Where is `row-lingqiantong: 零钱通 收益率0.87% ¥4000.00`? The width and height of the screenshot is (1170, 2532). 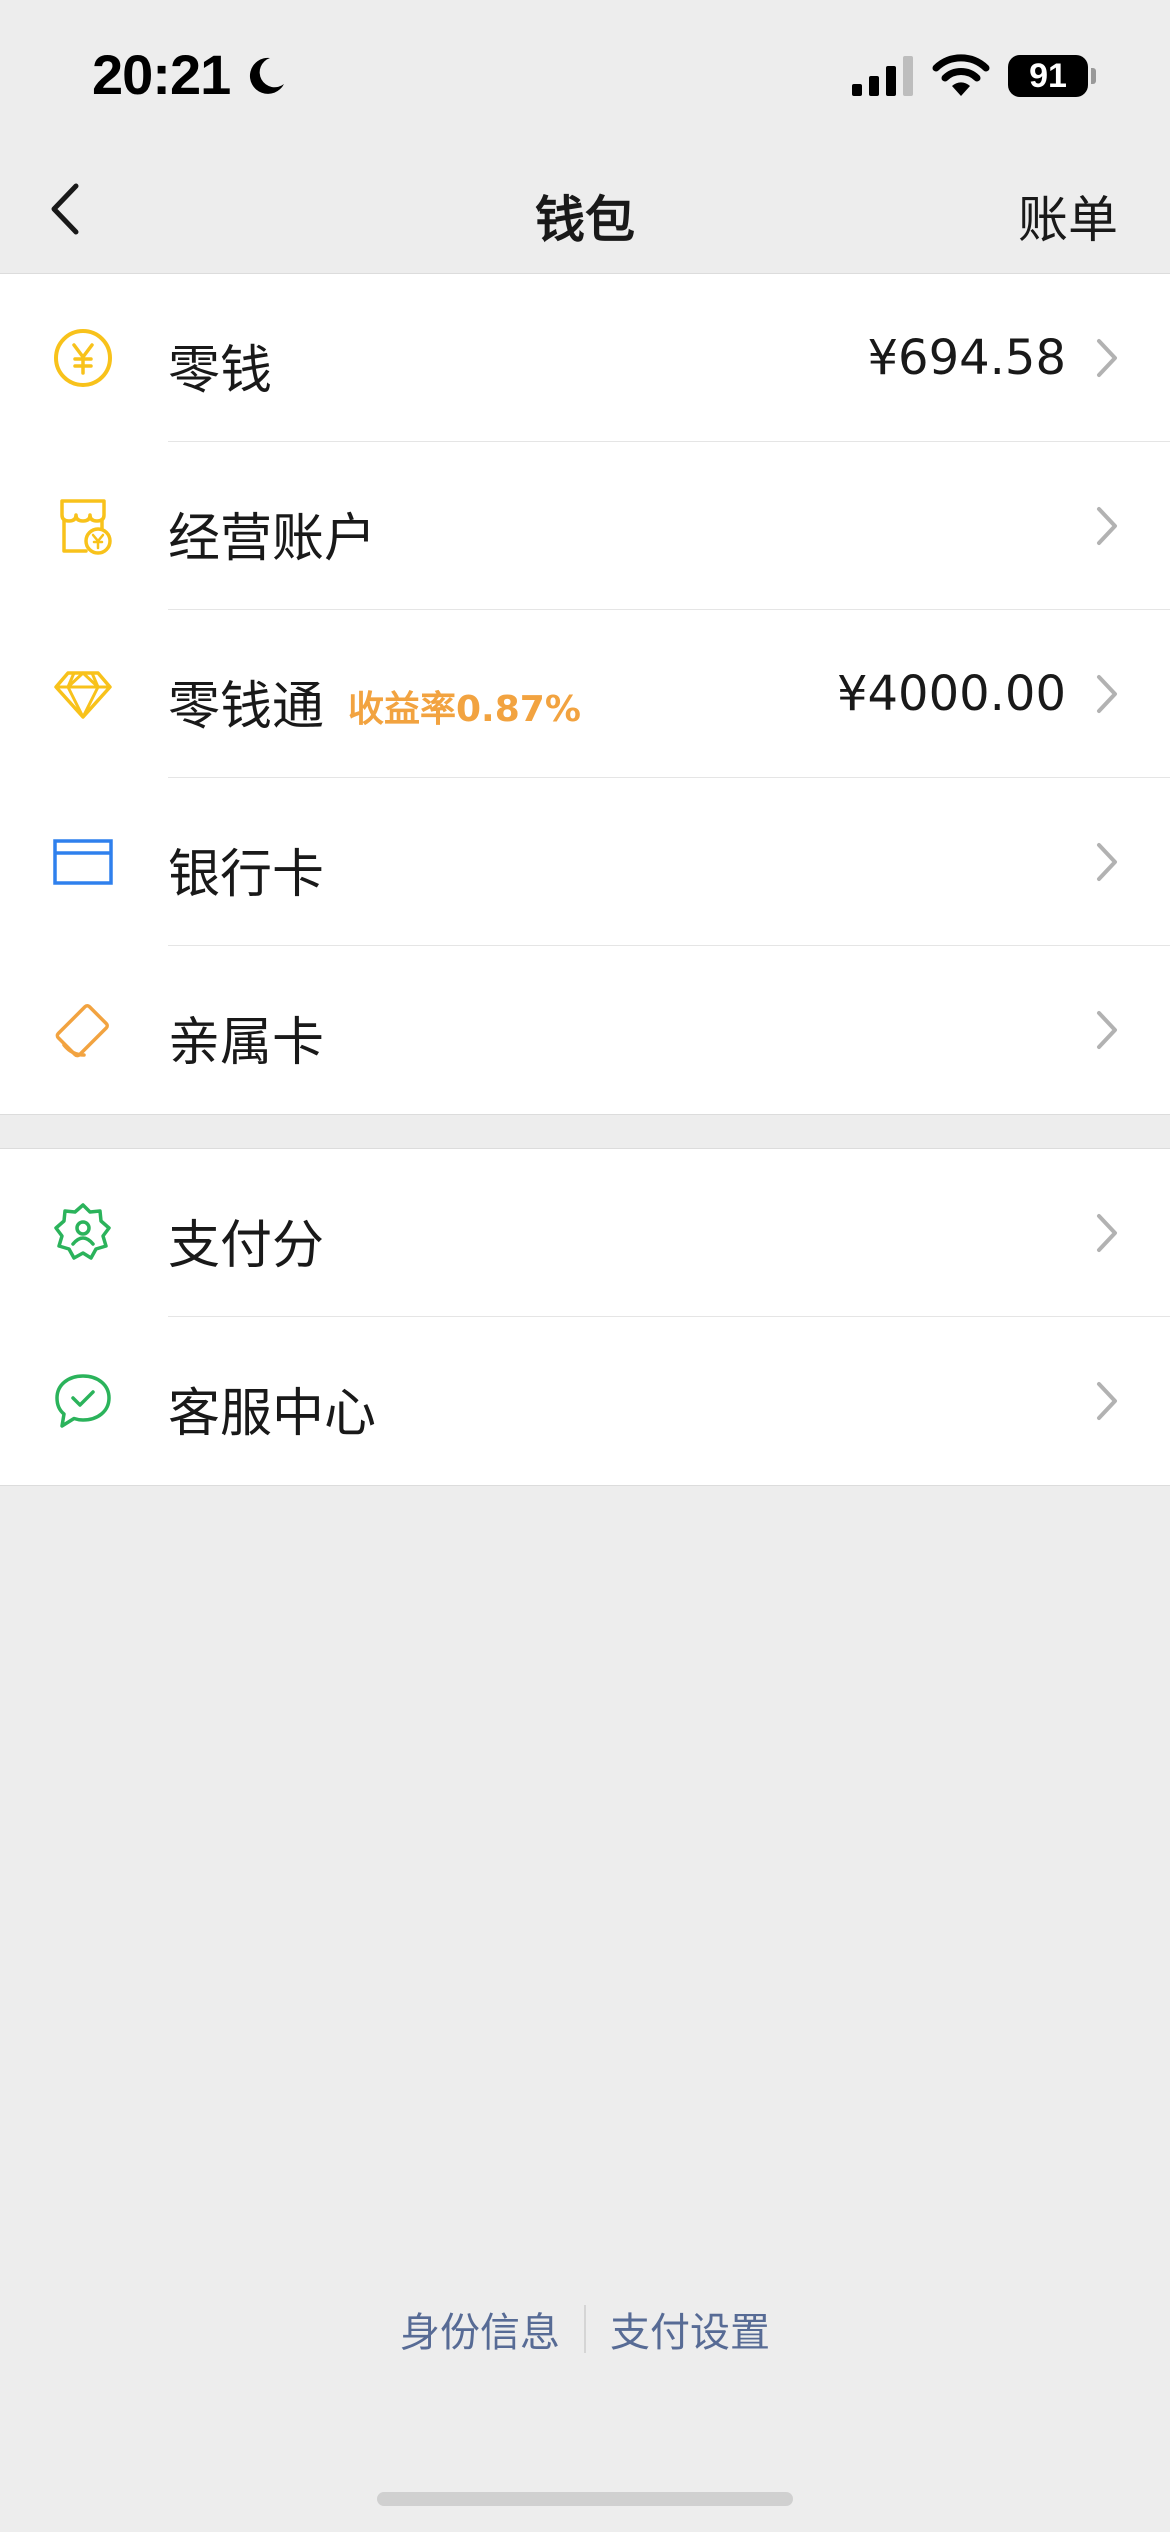 row-lingqiantong: 零钱通 收益率0.87% ¥4000.00 is located at coordinates (585, 694).